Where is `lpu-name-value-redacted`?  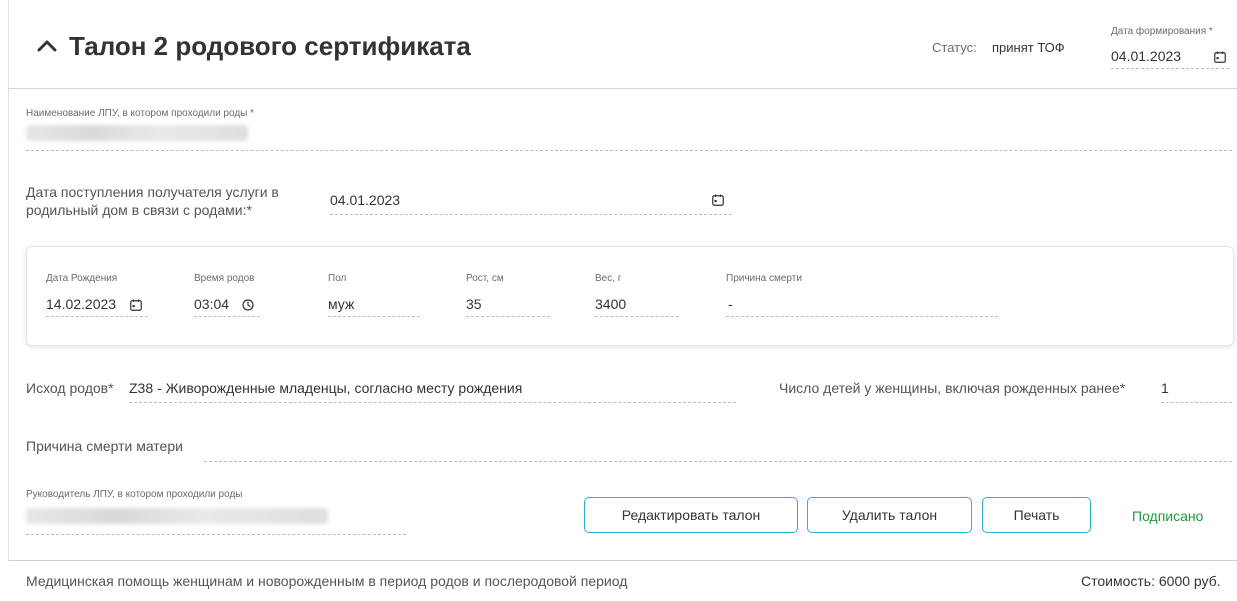 lpu-name-value-redacted is located at coordinates (137, 133).